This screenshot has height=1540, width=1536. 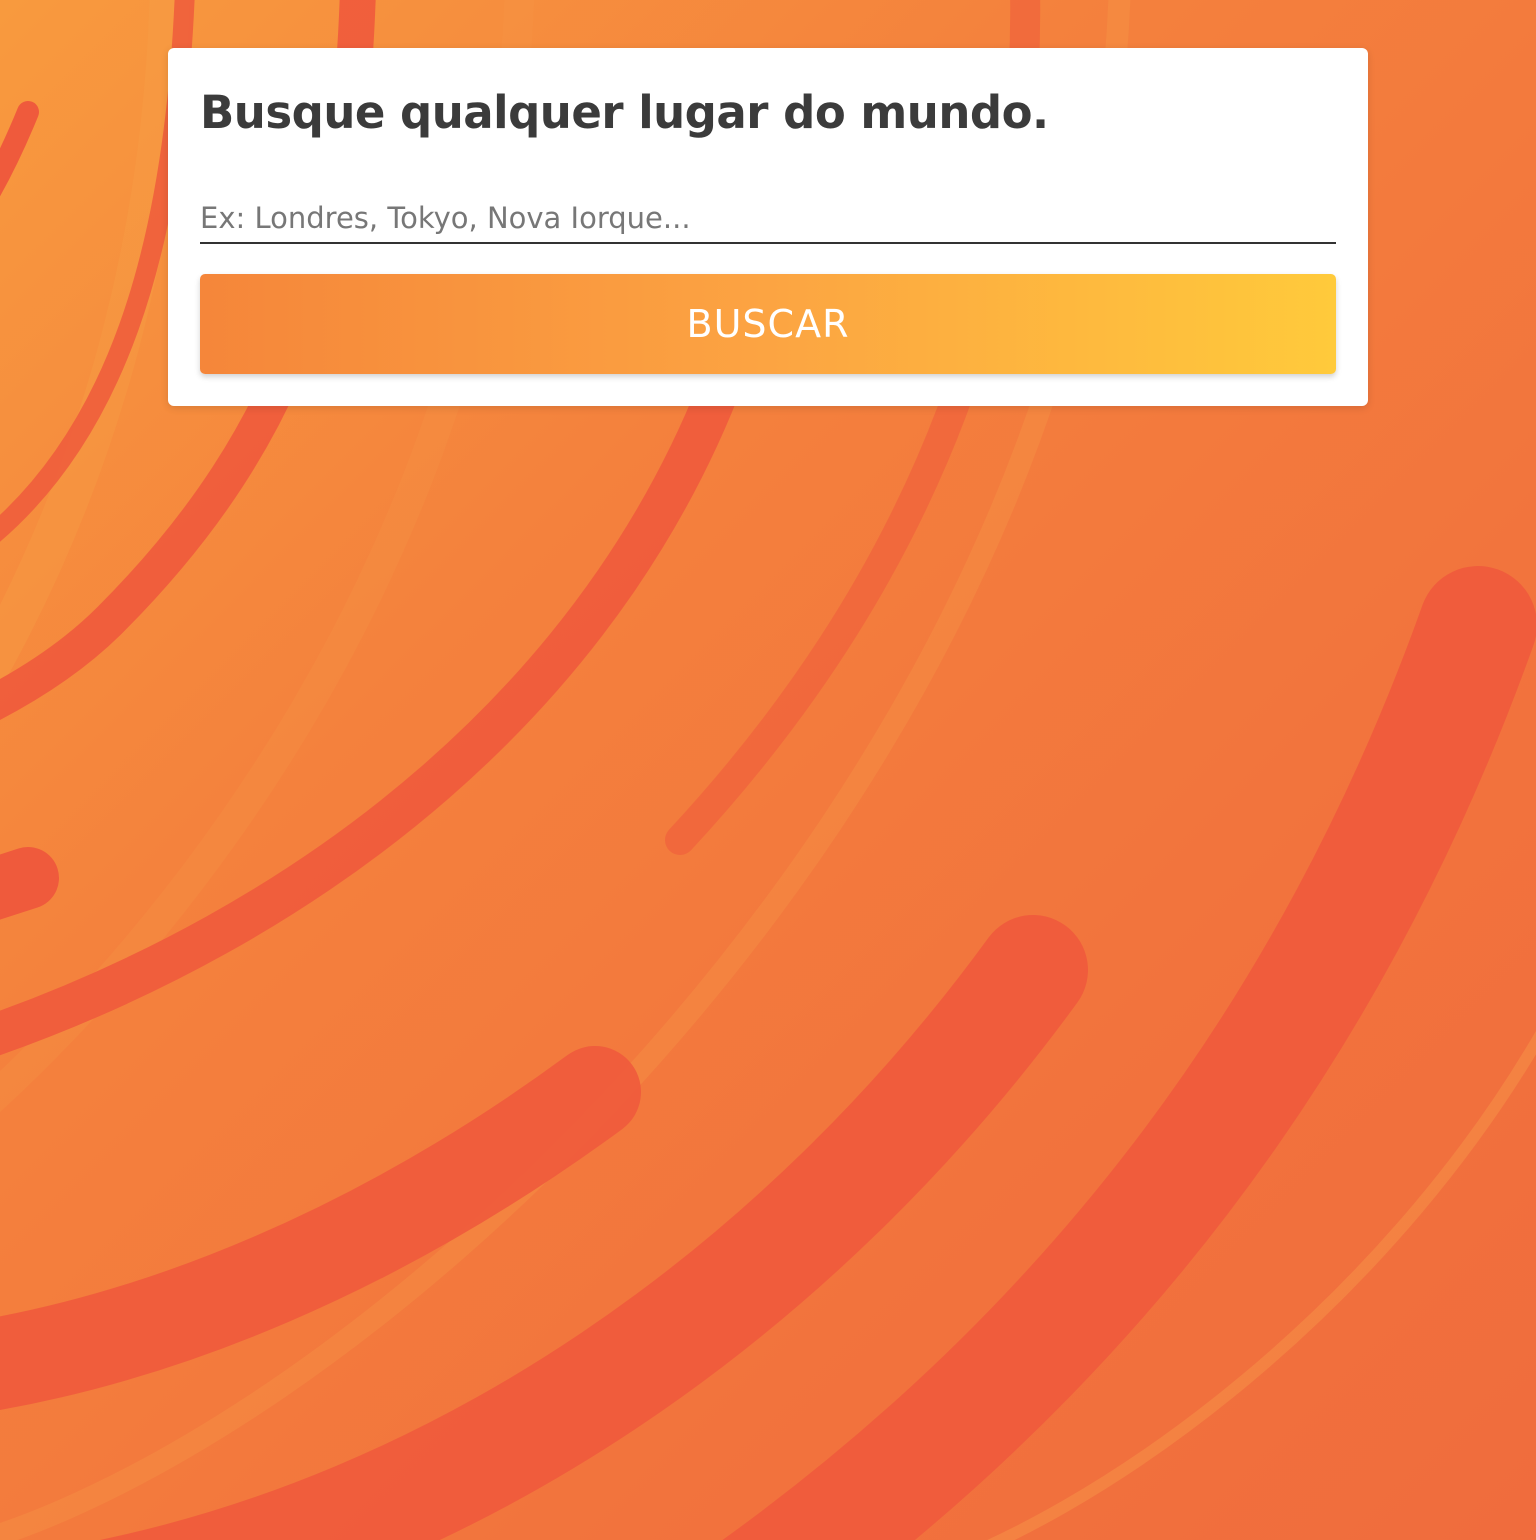 What do you see at coordinates (768, 324) in the screenshot?
I see `search-button: BUSCAR` at bounding box center [768, 324].